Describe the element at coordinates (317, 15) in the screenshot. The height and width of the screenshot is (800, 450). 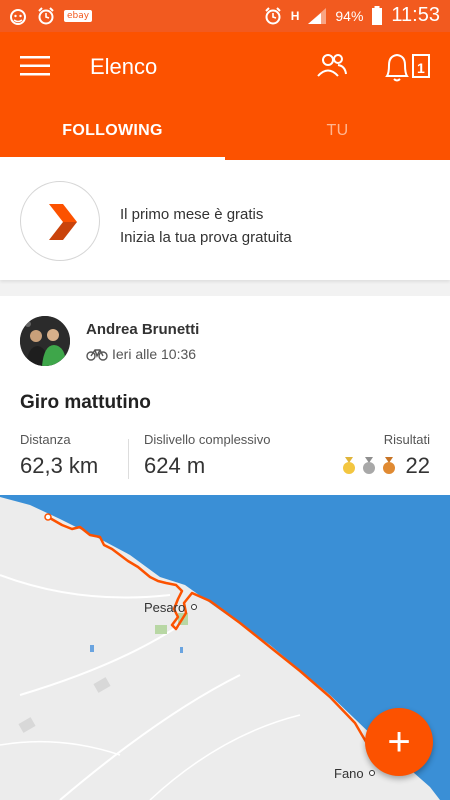
I see `signal-icon` at that location.